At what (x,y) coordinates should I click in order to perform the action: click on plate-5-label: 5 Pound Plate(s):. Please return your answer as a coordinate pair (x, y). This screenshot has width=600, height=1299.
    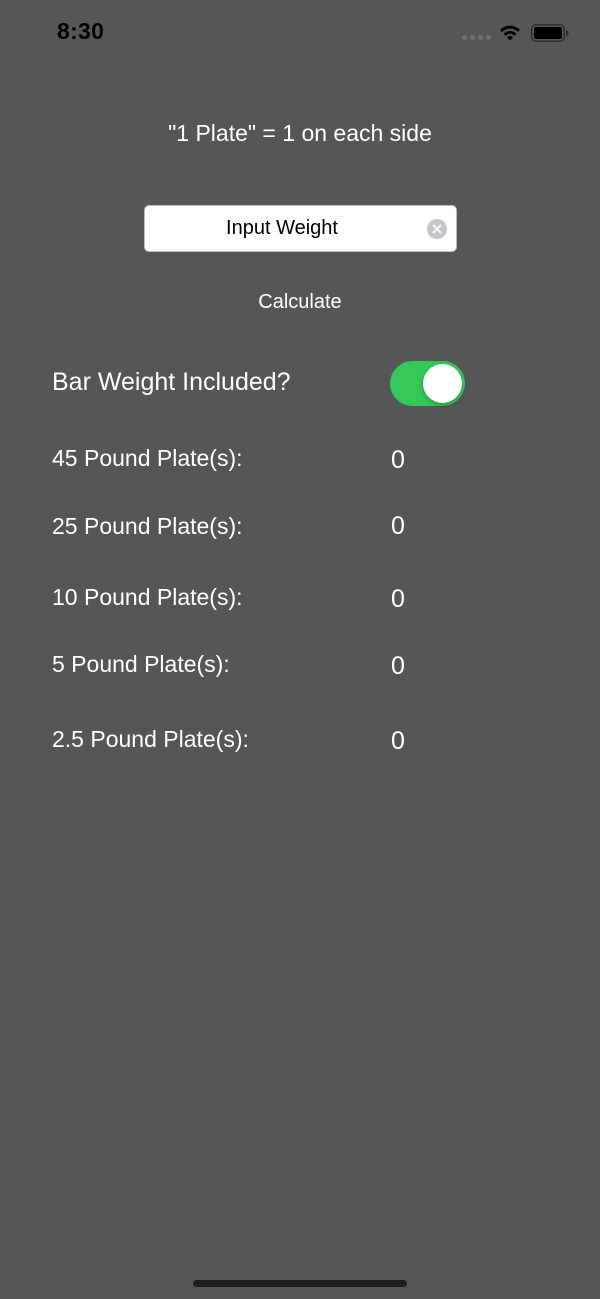
    Looking at the image, I should click on (141, 664).